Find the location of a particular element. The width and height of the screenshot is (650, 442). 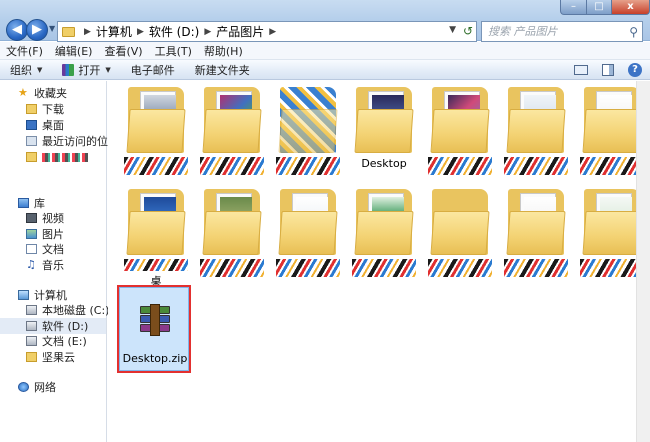

new-folder-button: 新建文件夹 is located at coordinates (222, 70).